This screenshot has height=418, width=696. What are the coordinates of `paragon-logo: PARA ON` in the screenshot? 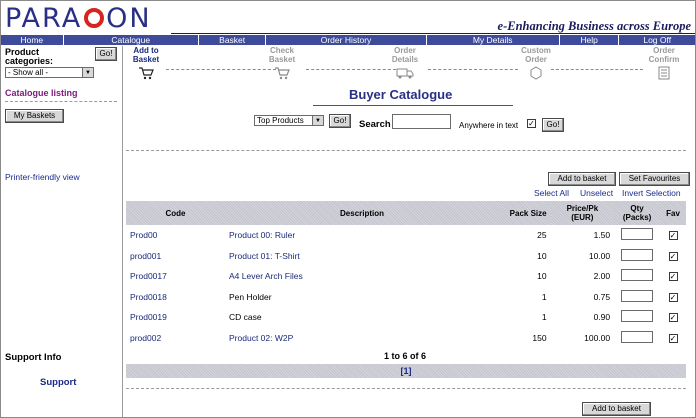 It's located at (78, 19).